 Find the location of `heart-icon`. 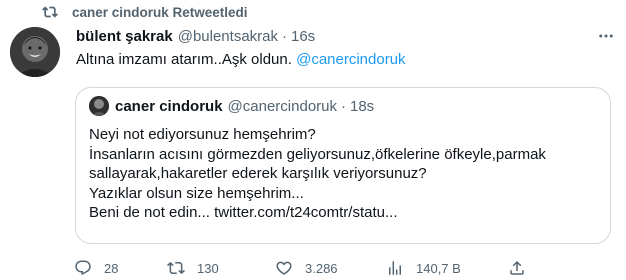

heart-icon is located at coordinates (284, 268).